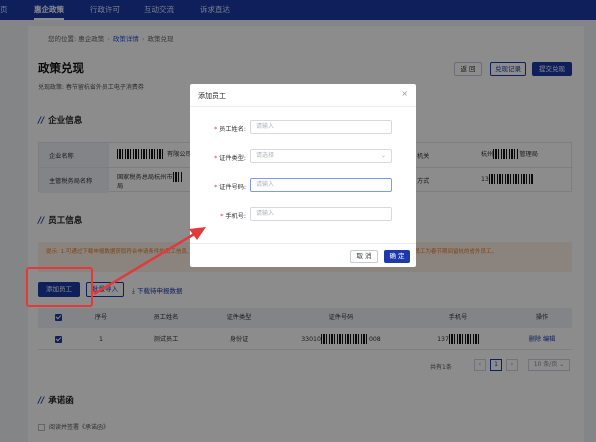 The image size is (596, 442). Describe the element at coordinates (230, 129) in the screenshot. I see `name-label: * 员工姓名:` at that location.